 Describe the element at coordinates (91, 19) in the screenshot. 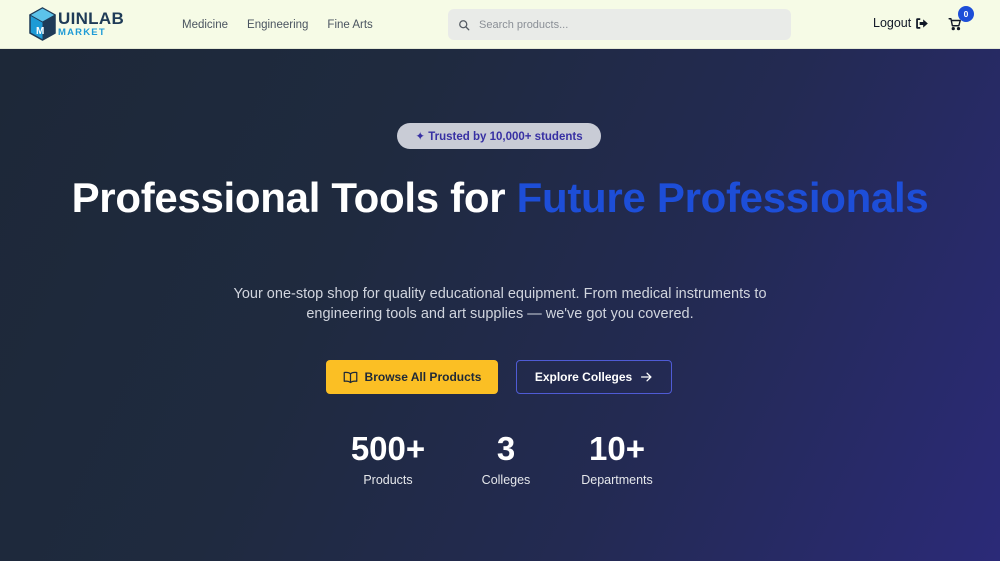

I see `logo-main-text: UINLAB` at that location.